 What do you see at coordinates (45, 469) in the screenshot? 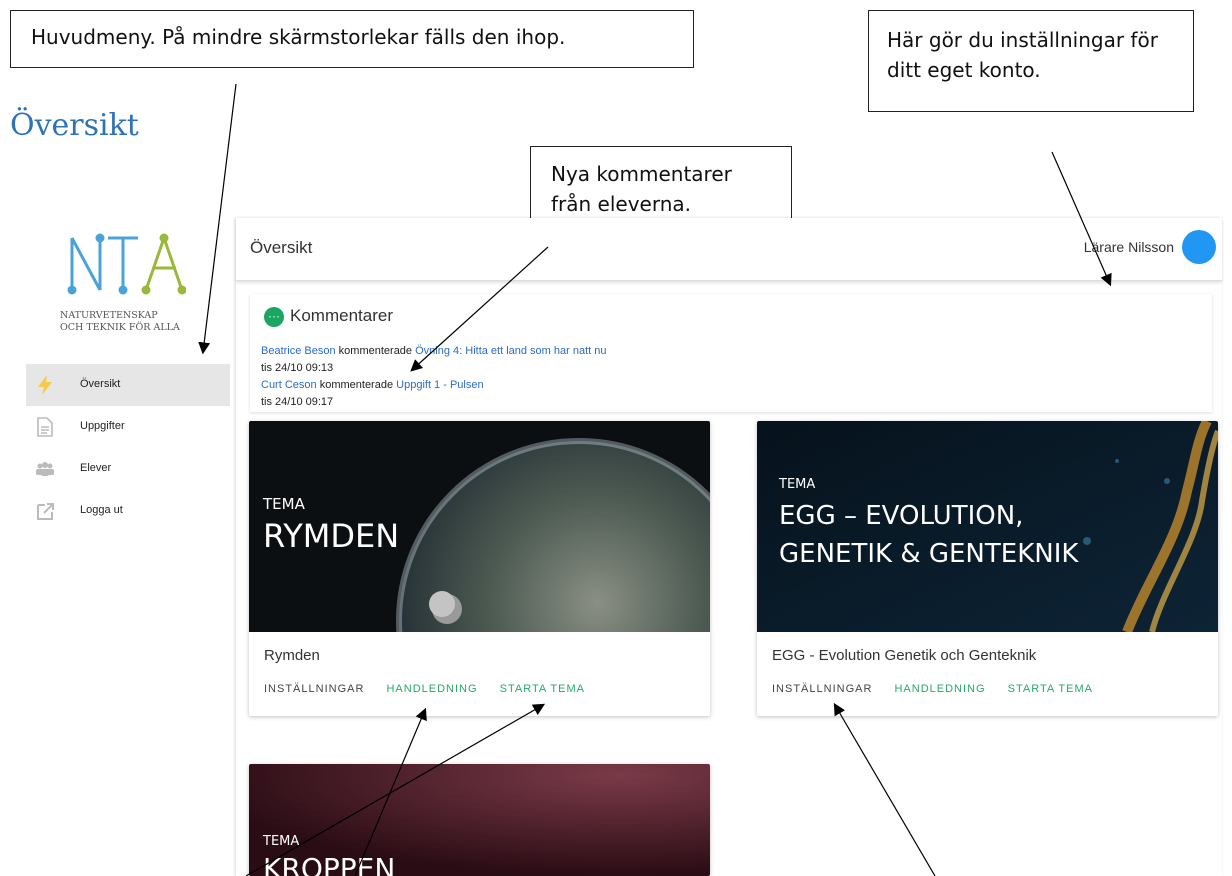
I see `users-icon` at bounding box center [45, 469].